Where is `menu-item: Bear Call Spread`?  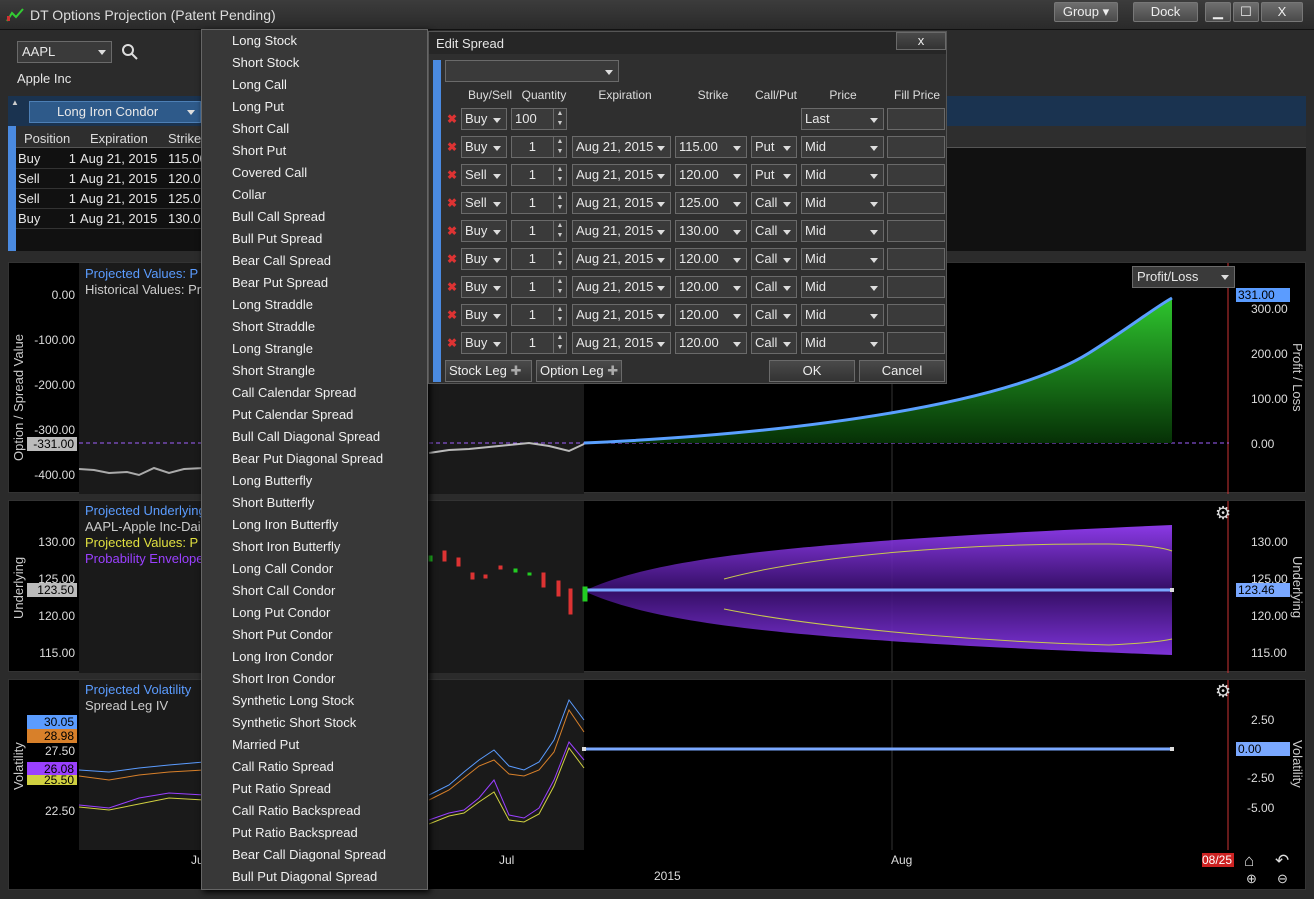
menu-item: Bear Call Spread is located at coordinates (314, 261).